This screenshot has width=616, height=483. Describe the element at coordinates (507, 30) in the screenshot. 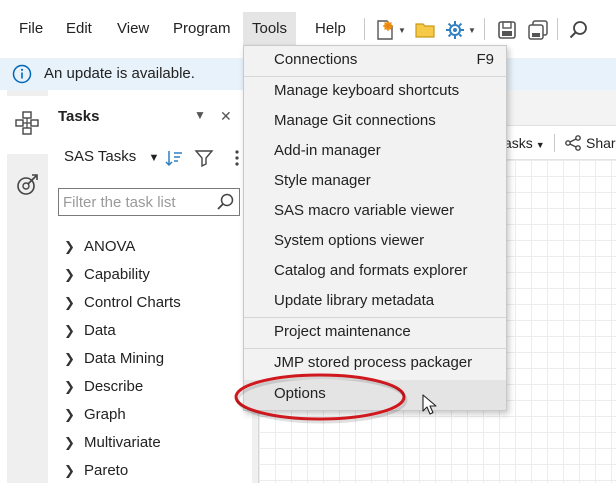

I see `save-icon` at that location.